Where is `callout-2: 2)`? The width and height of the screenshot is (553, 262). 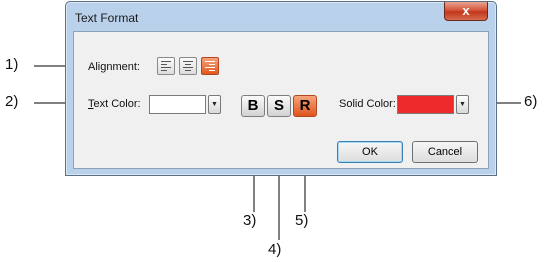
callout-2: 2) is located at coordinates (12, 101).